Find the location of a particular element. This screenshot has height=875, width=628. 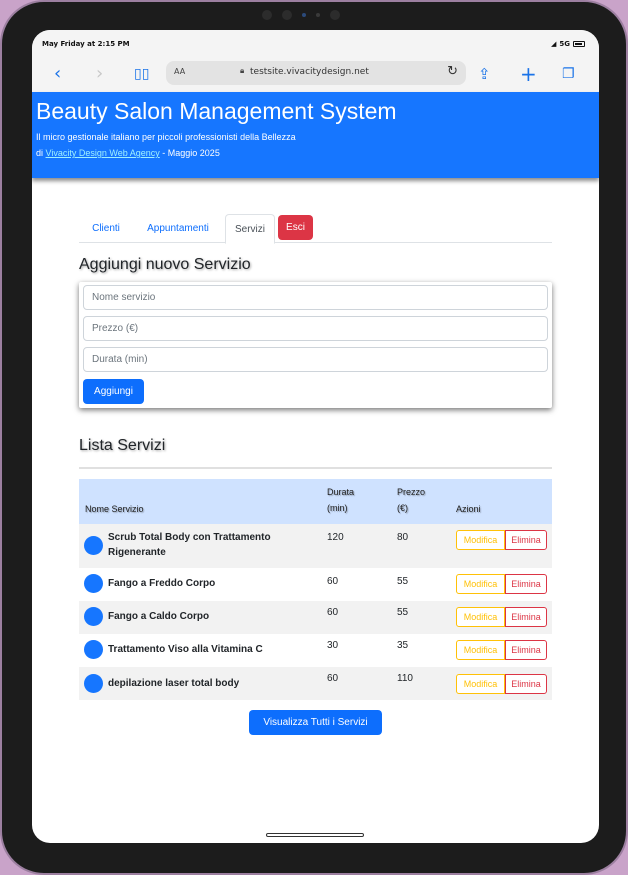

service-name-line: Scrub Total Body con Trattamento is located at coordinates (189, 537).